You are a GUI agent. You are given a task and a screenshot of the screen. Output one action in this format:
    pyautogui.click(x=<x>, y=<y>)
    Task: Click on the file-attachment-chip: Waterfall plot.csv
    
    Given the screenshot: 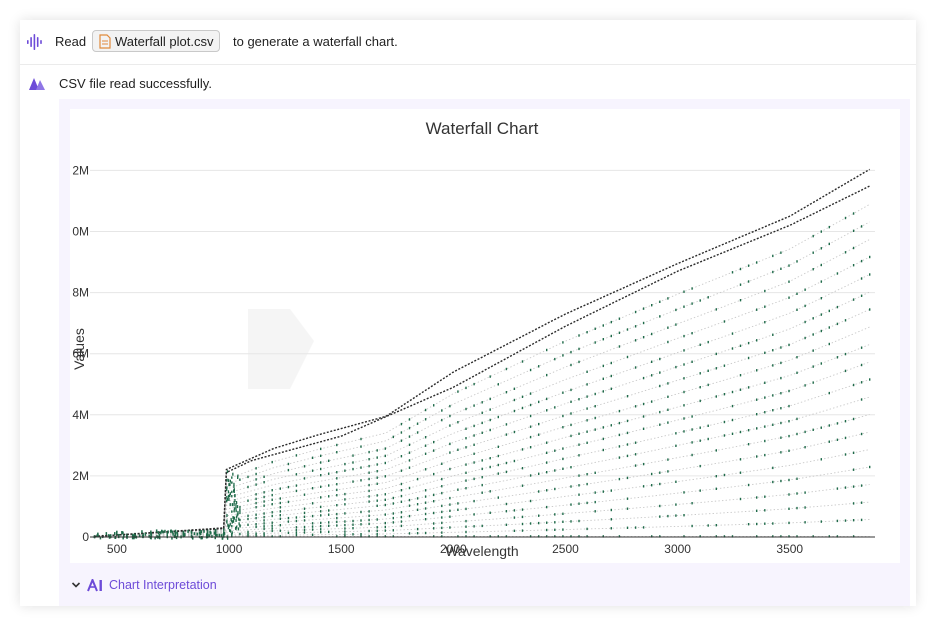 What is the action you would take?
    pyautogui.click(x=156, y=41)
    